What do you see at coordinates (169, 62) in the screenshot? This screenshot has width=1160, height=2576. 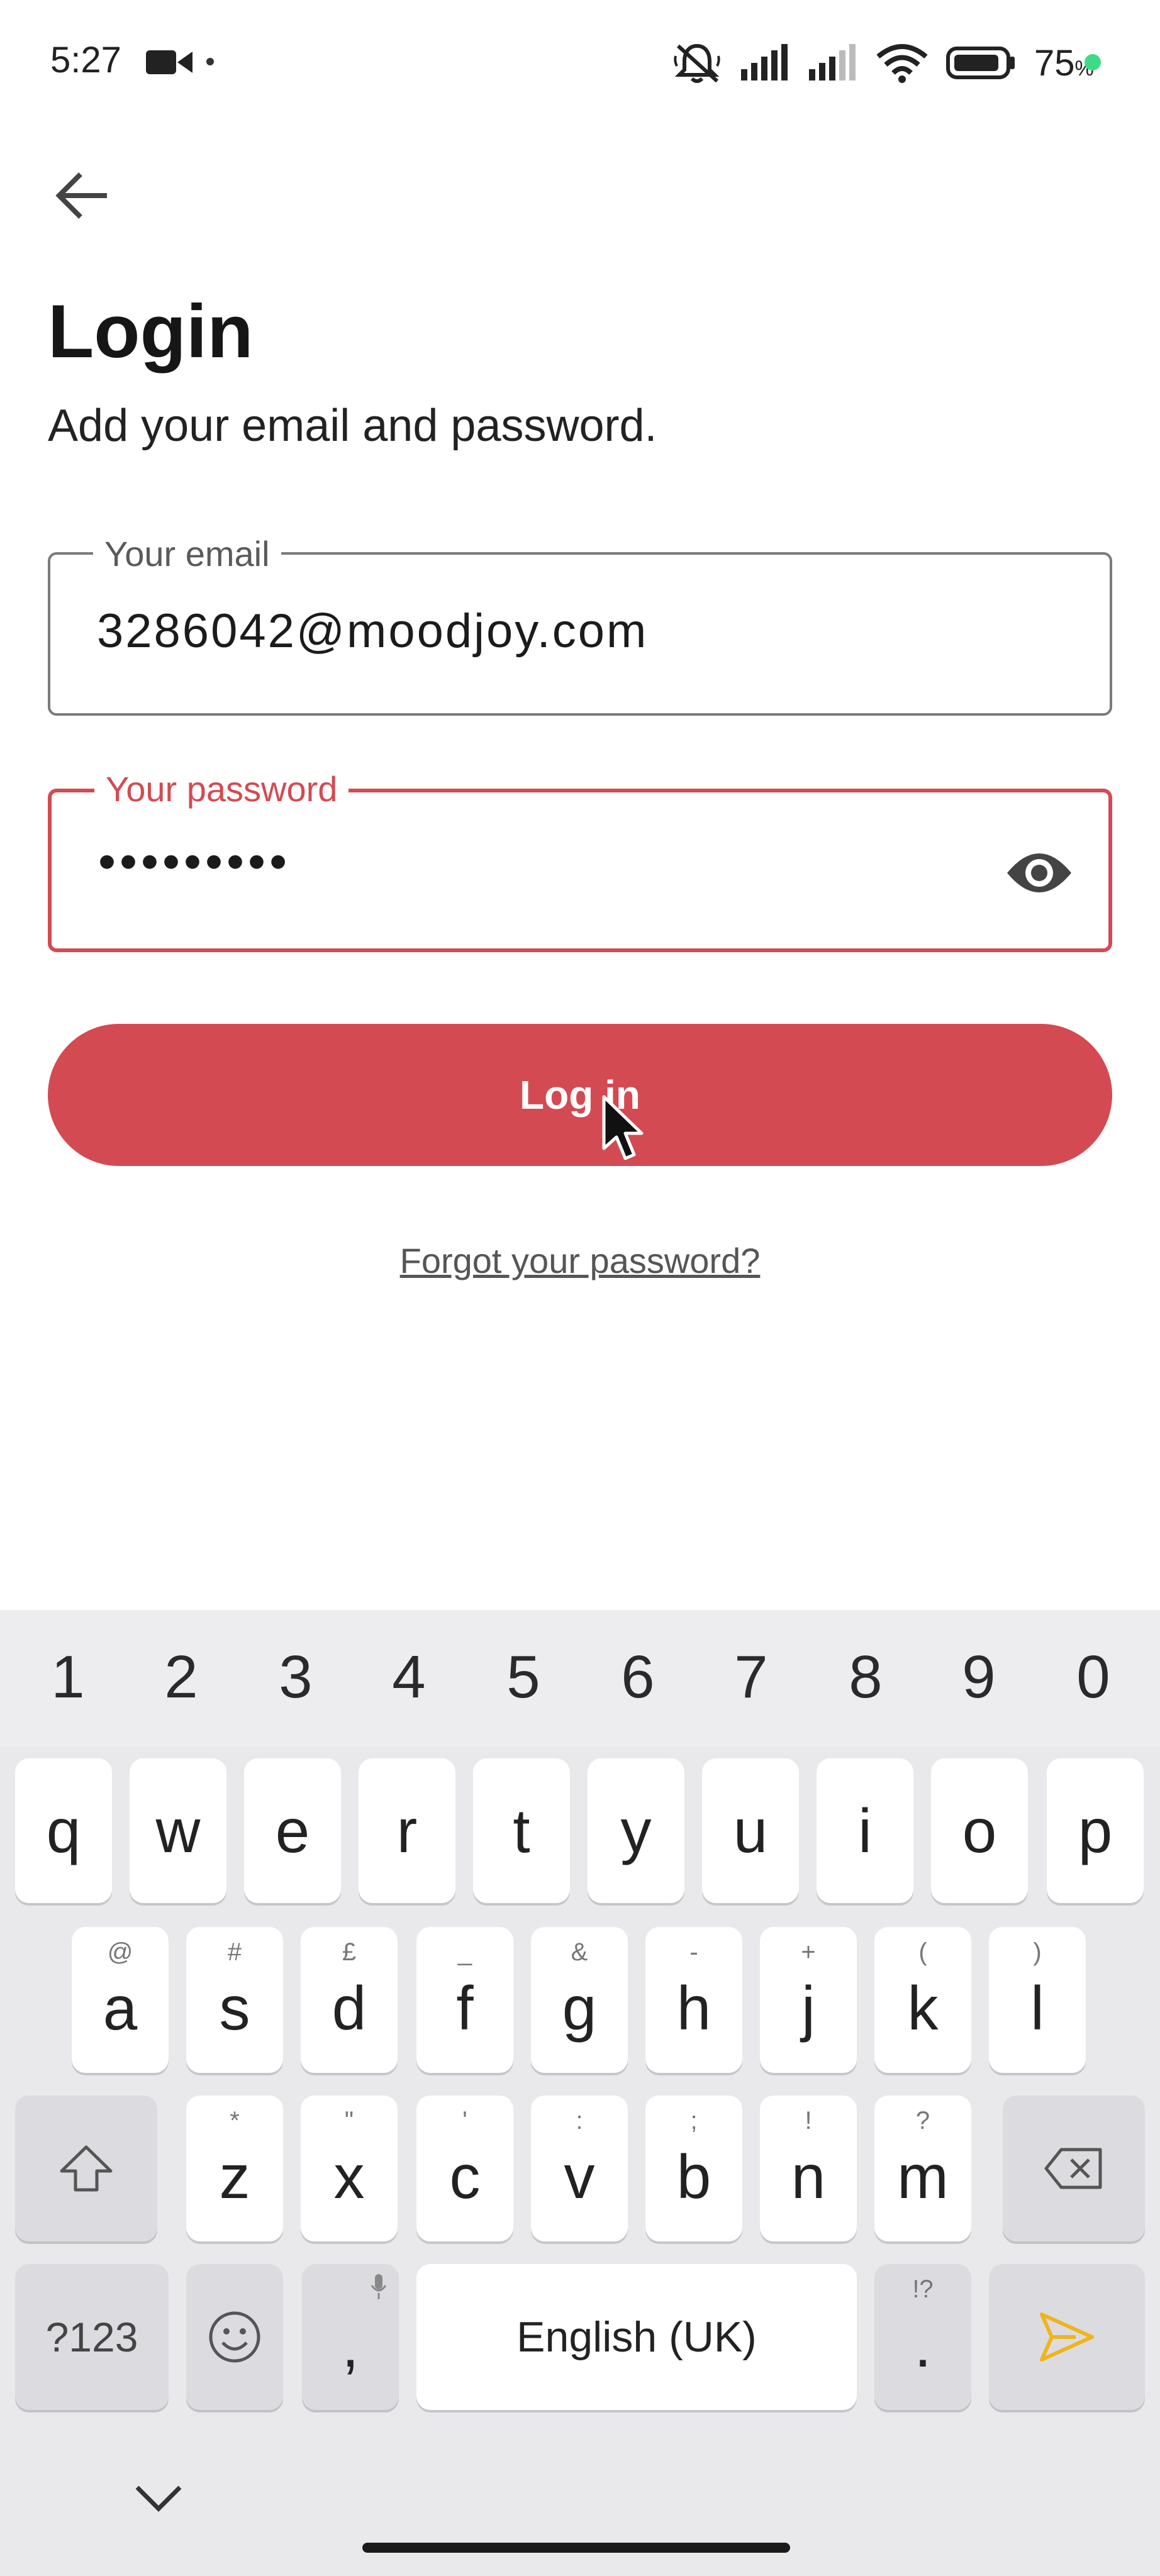 I see `video-camera-icon` at bounding box center [169, 62].